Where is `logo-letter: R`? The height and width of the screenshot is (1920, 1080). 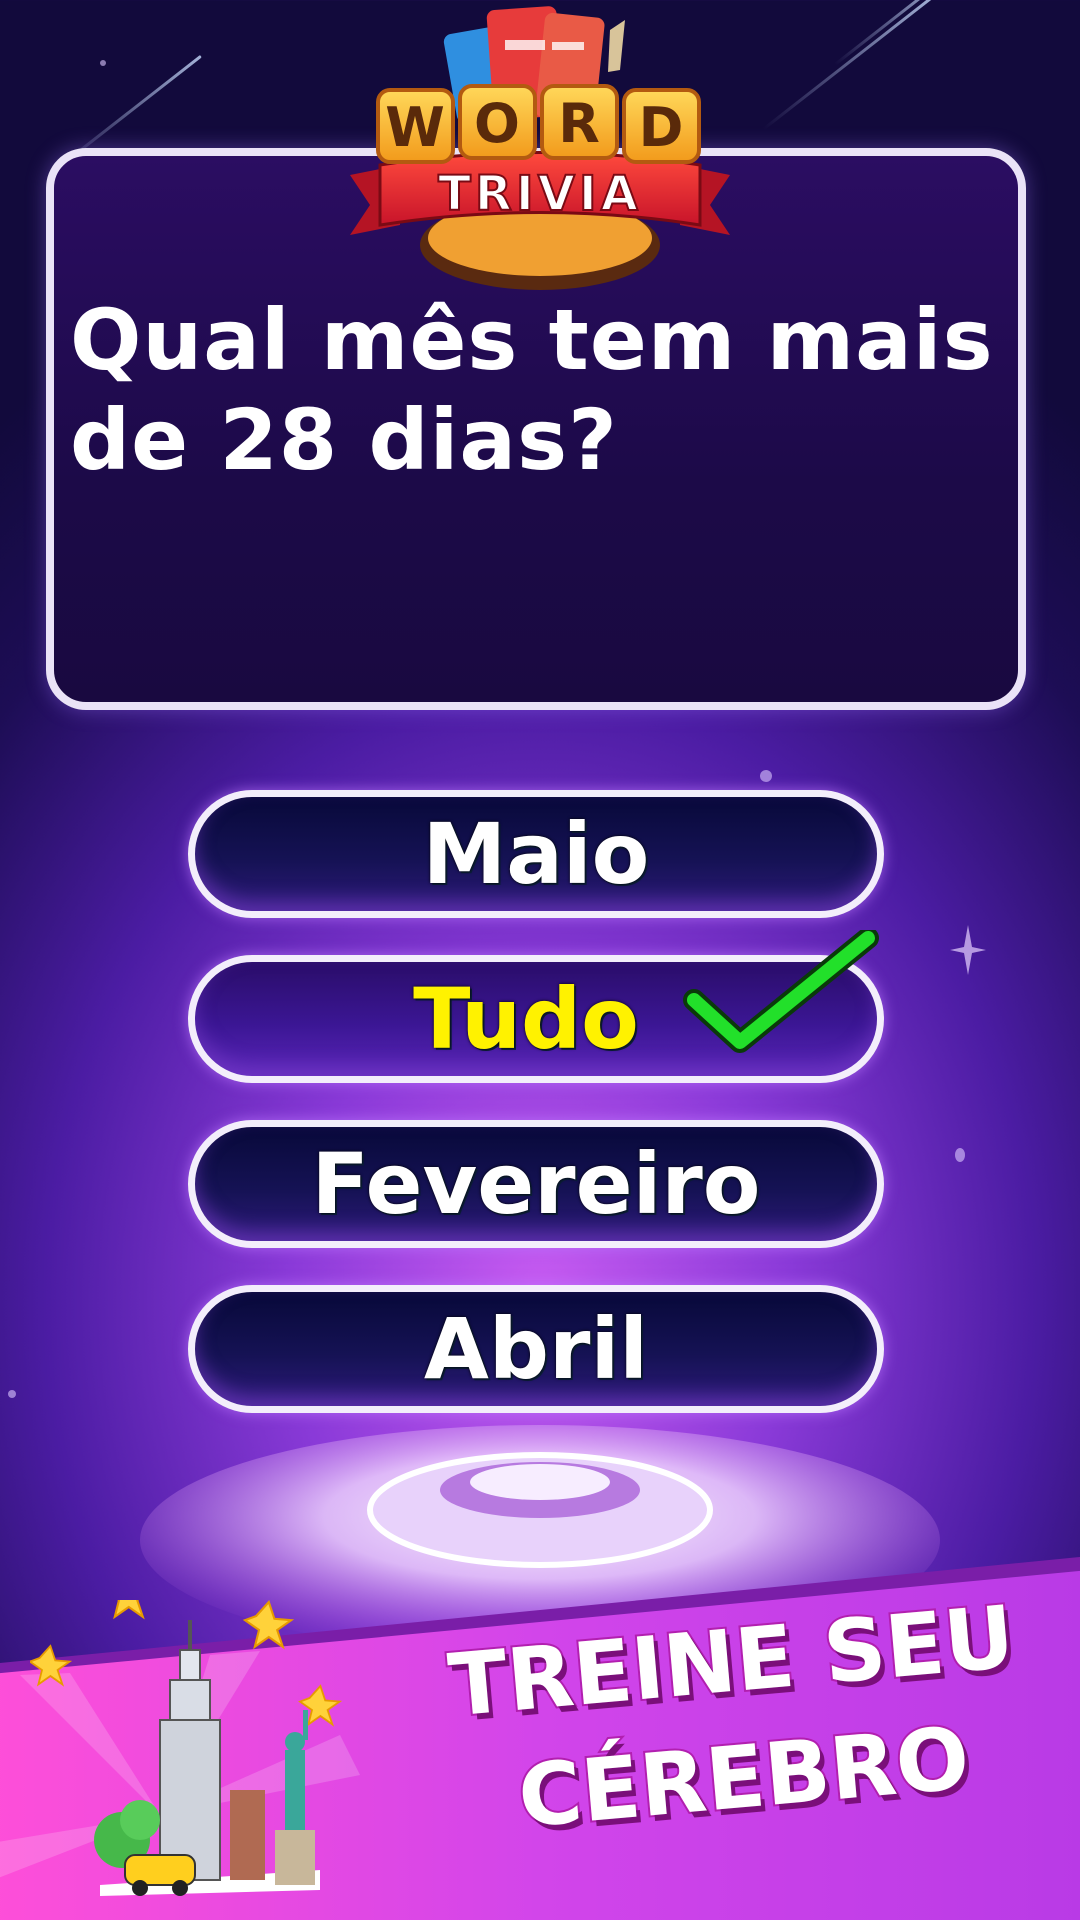
logo-letter: R is located at coordinates (579, 123).